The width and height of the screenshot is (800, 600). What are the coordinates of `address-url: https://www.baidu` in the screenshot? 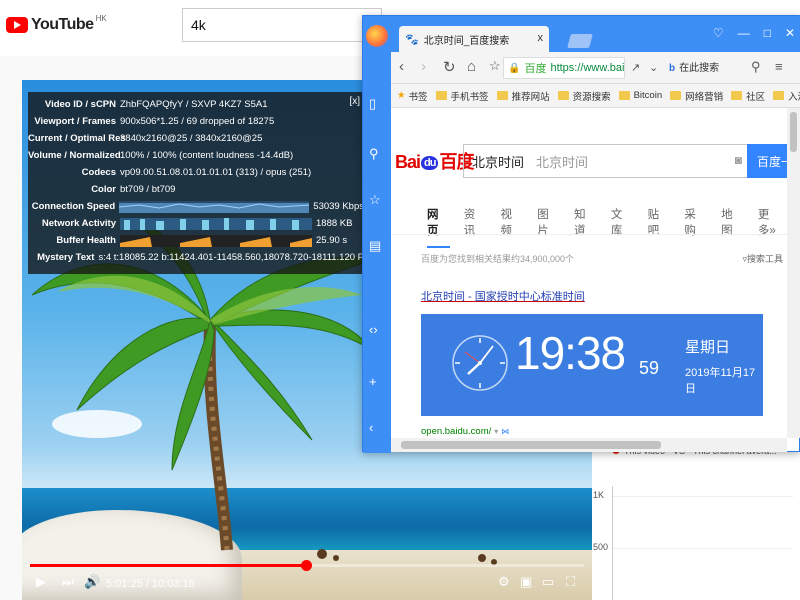 It's located at (587, 68).